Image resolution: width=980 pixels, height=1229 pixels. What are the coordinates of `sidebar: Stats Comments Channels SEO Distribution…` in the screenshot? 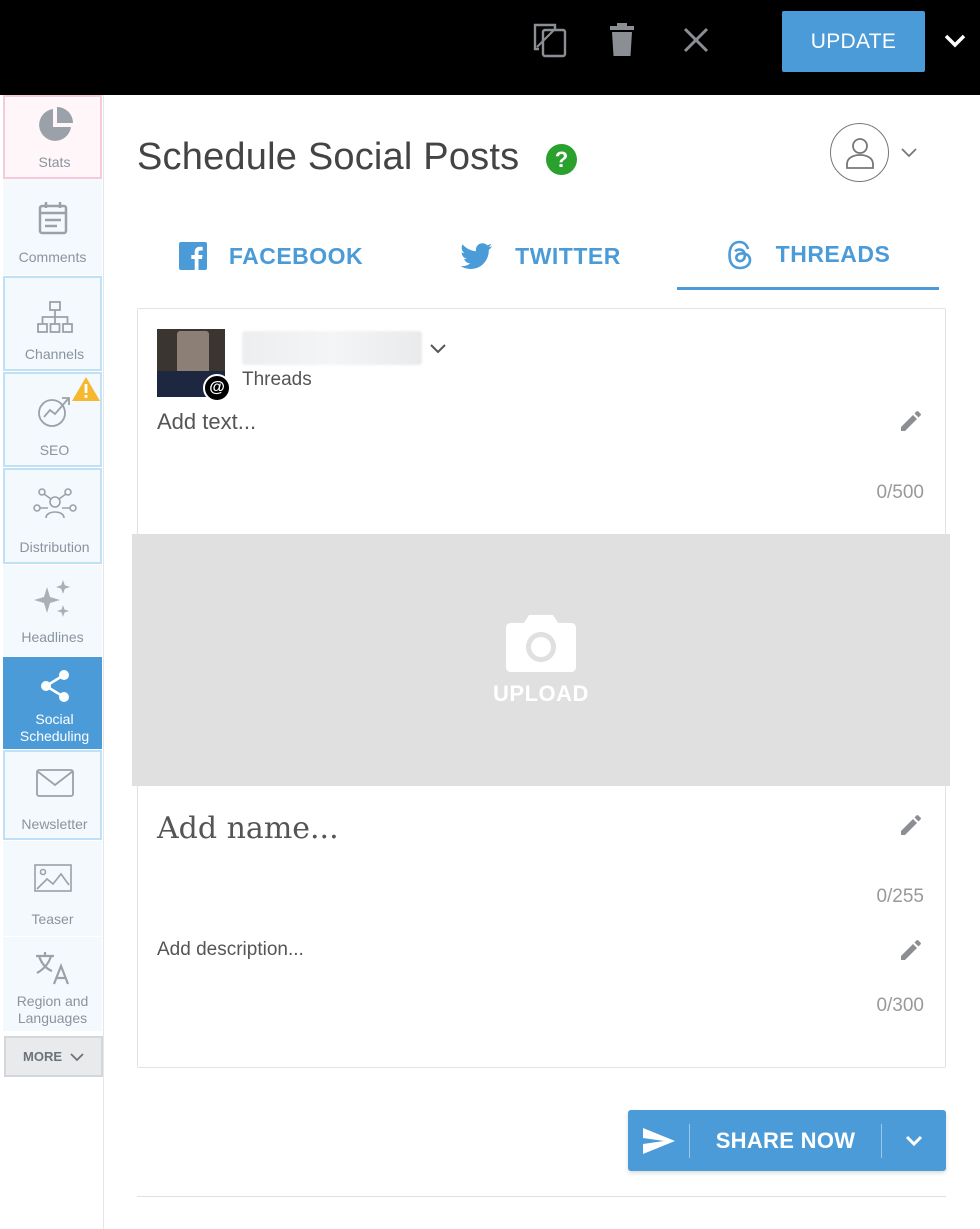 It's located at (52, 662).